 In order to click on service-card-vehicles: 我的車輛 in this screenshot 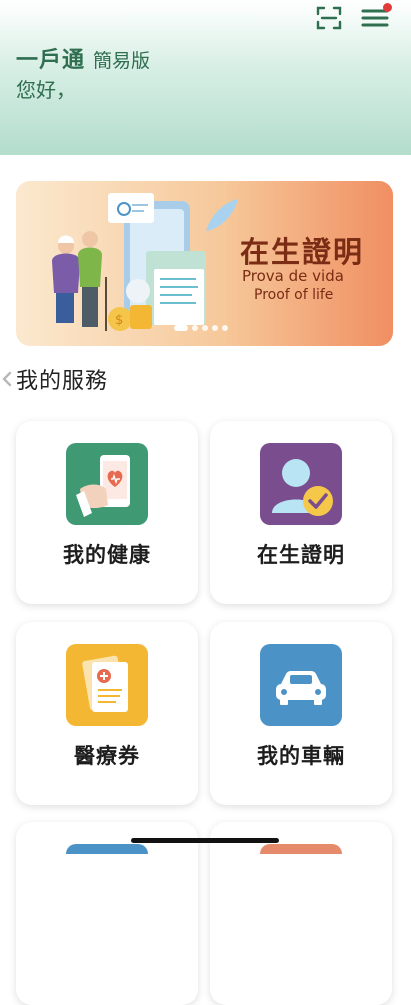, I will do `click(301, 713)`.